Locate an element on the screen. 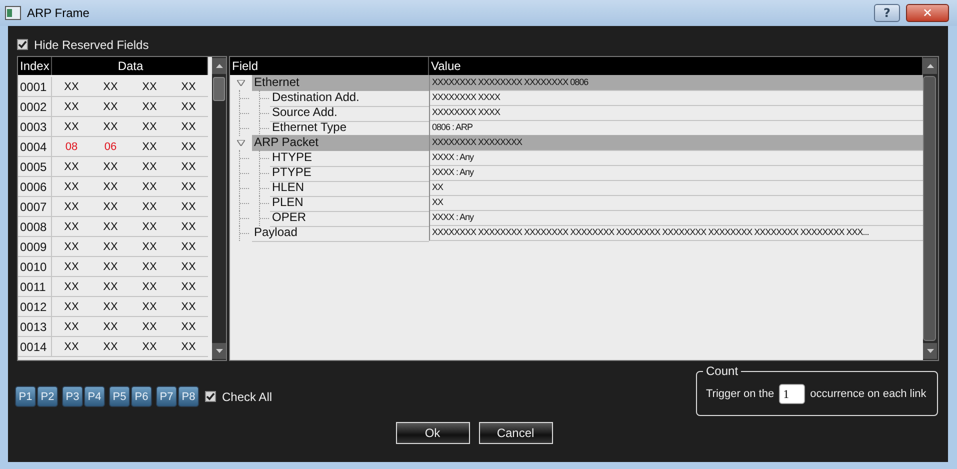  group-title: Count is located at coordinates (722, 371).